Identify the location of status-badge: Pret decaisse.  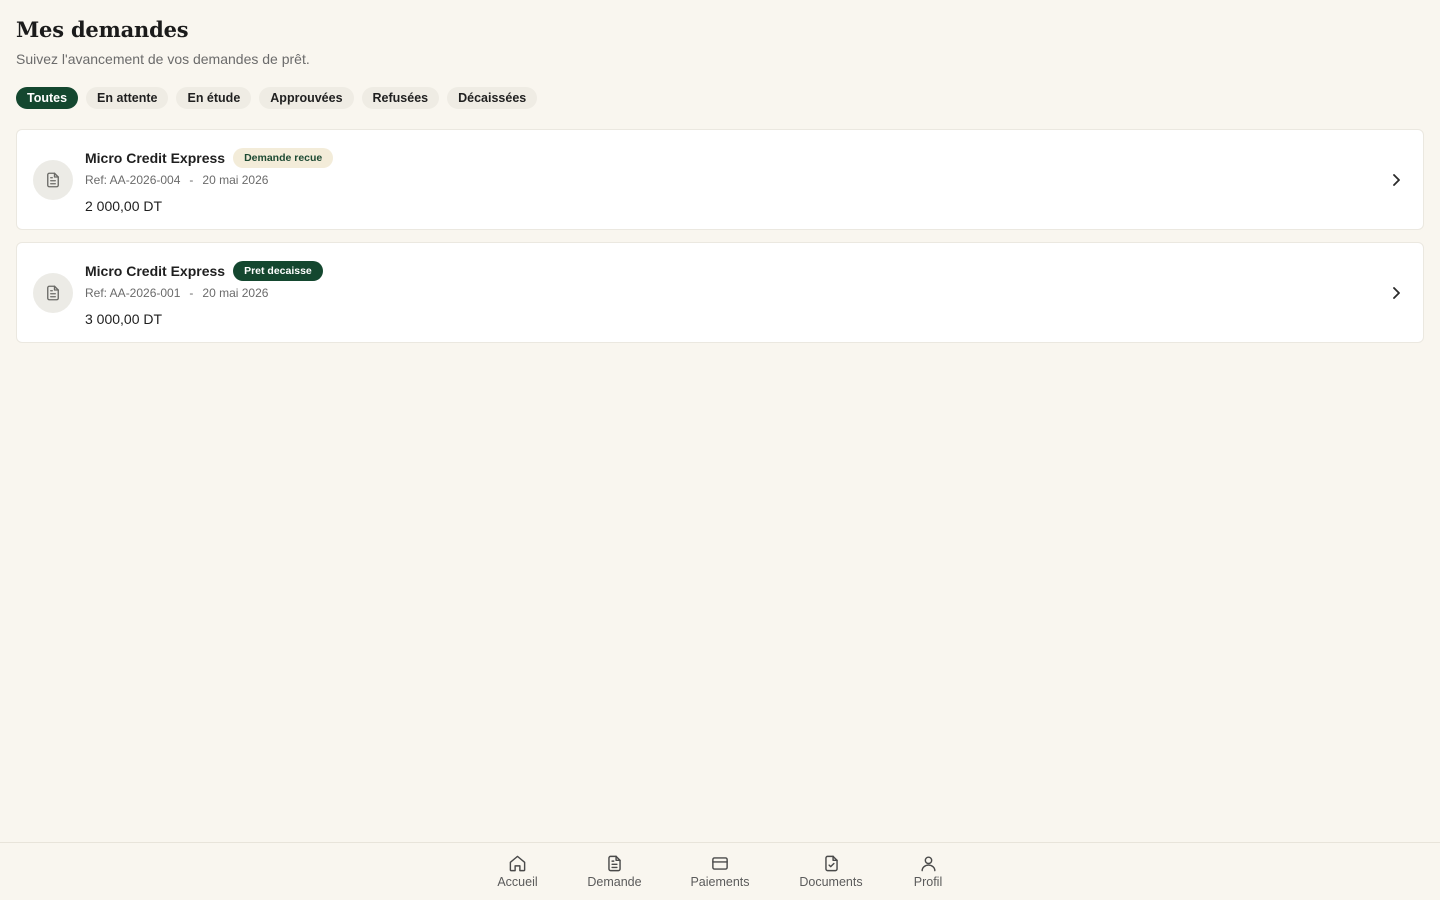
(278, 271).